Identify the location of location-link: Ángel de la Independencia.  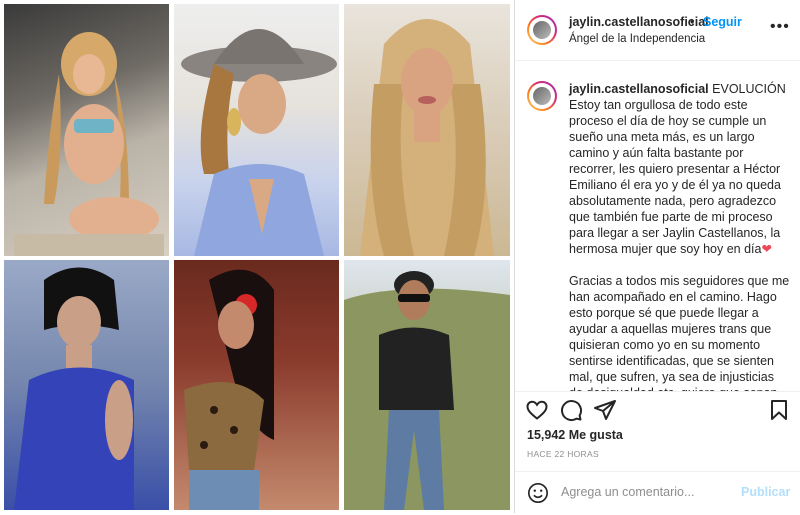
(637, 39).